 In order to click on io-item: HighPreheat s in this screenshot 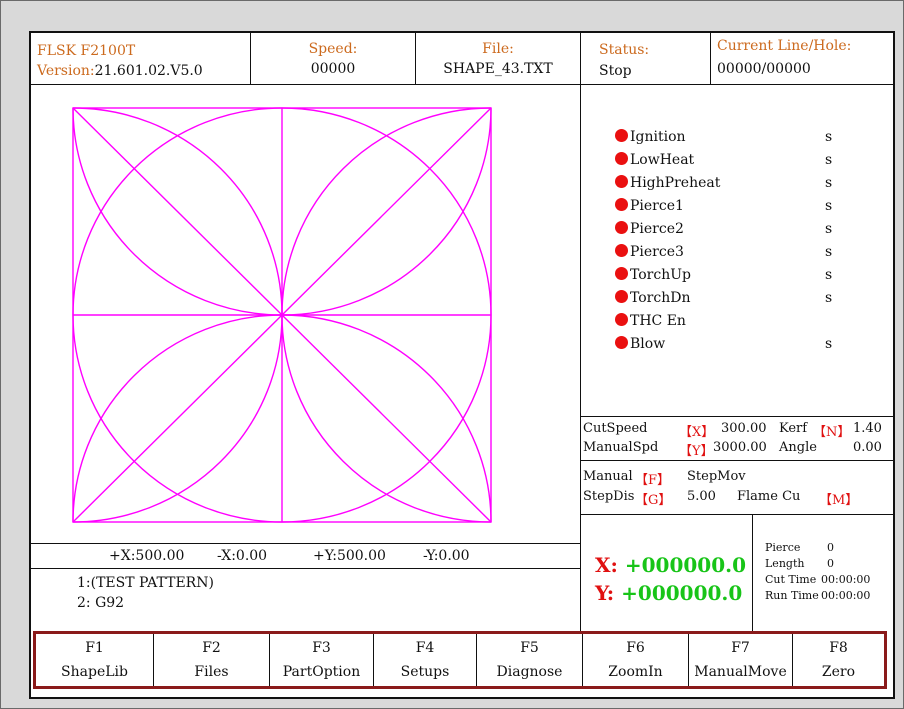, I will do `click(745, 183)`.